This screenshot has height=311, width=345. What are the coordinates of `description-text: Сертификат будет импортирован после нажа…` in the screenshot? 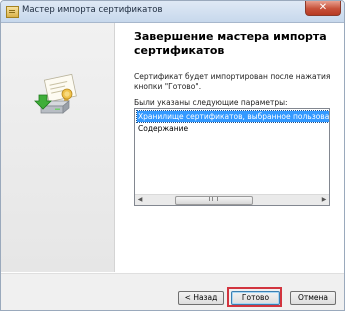 It's located at (232, 81).